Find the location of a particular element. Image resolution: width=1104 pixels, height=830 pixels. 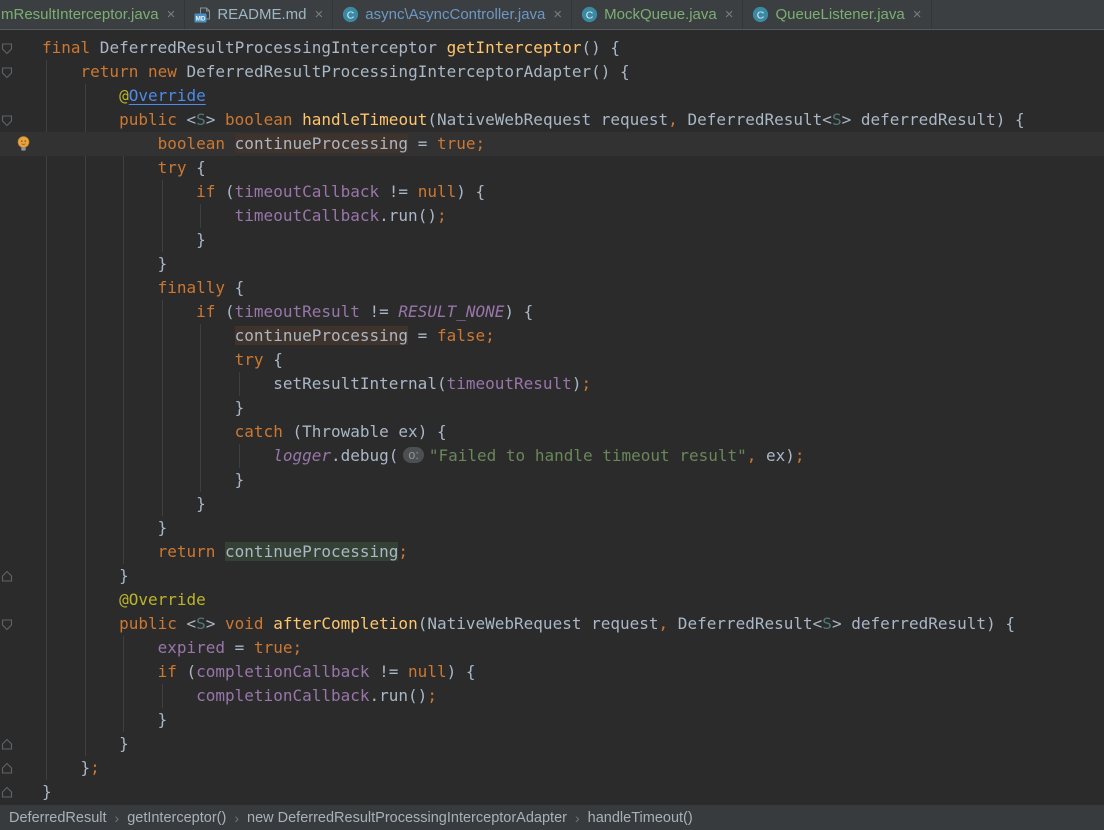

code-token: > deferredResult) { is located at coordinates (933, 119).